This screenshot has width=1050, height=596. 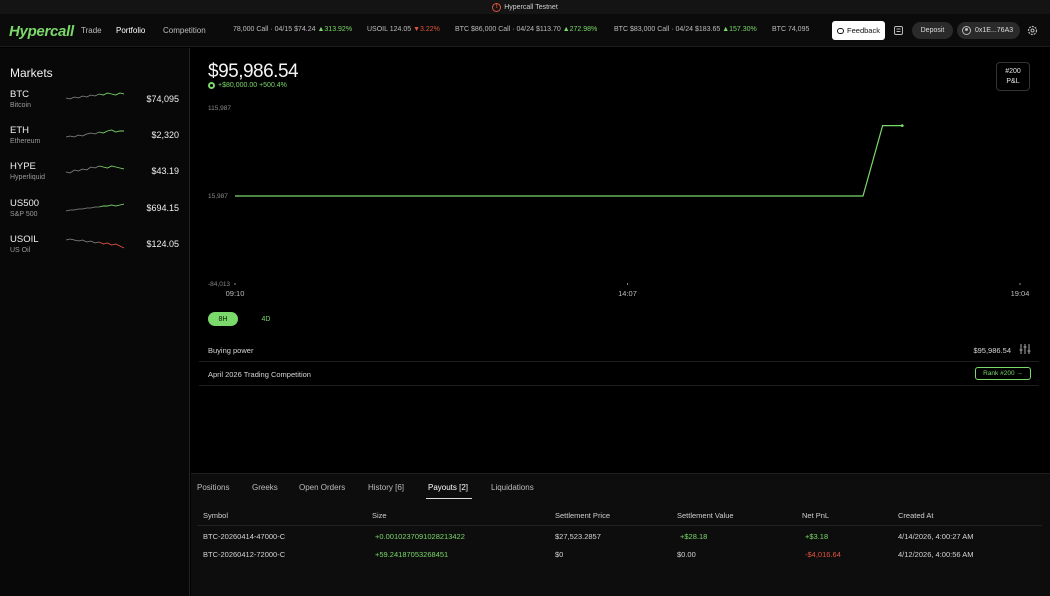 I want to click on market-row-usoil: USOIL US Oil $124.05, so click(x=94, y=250).